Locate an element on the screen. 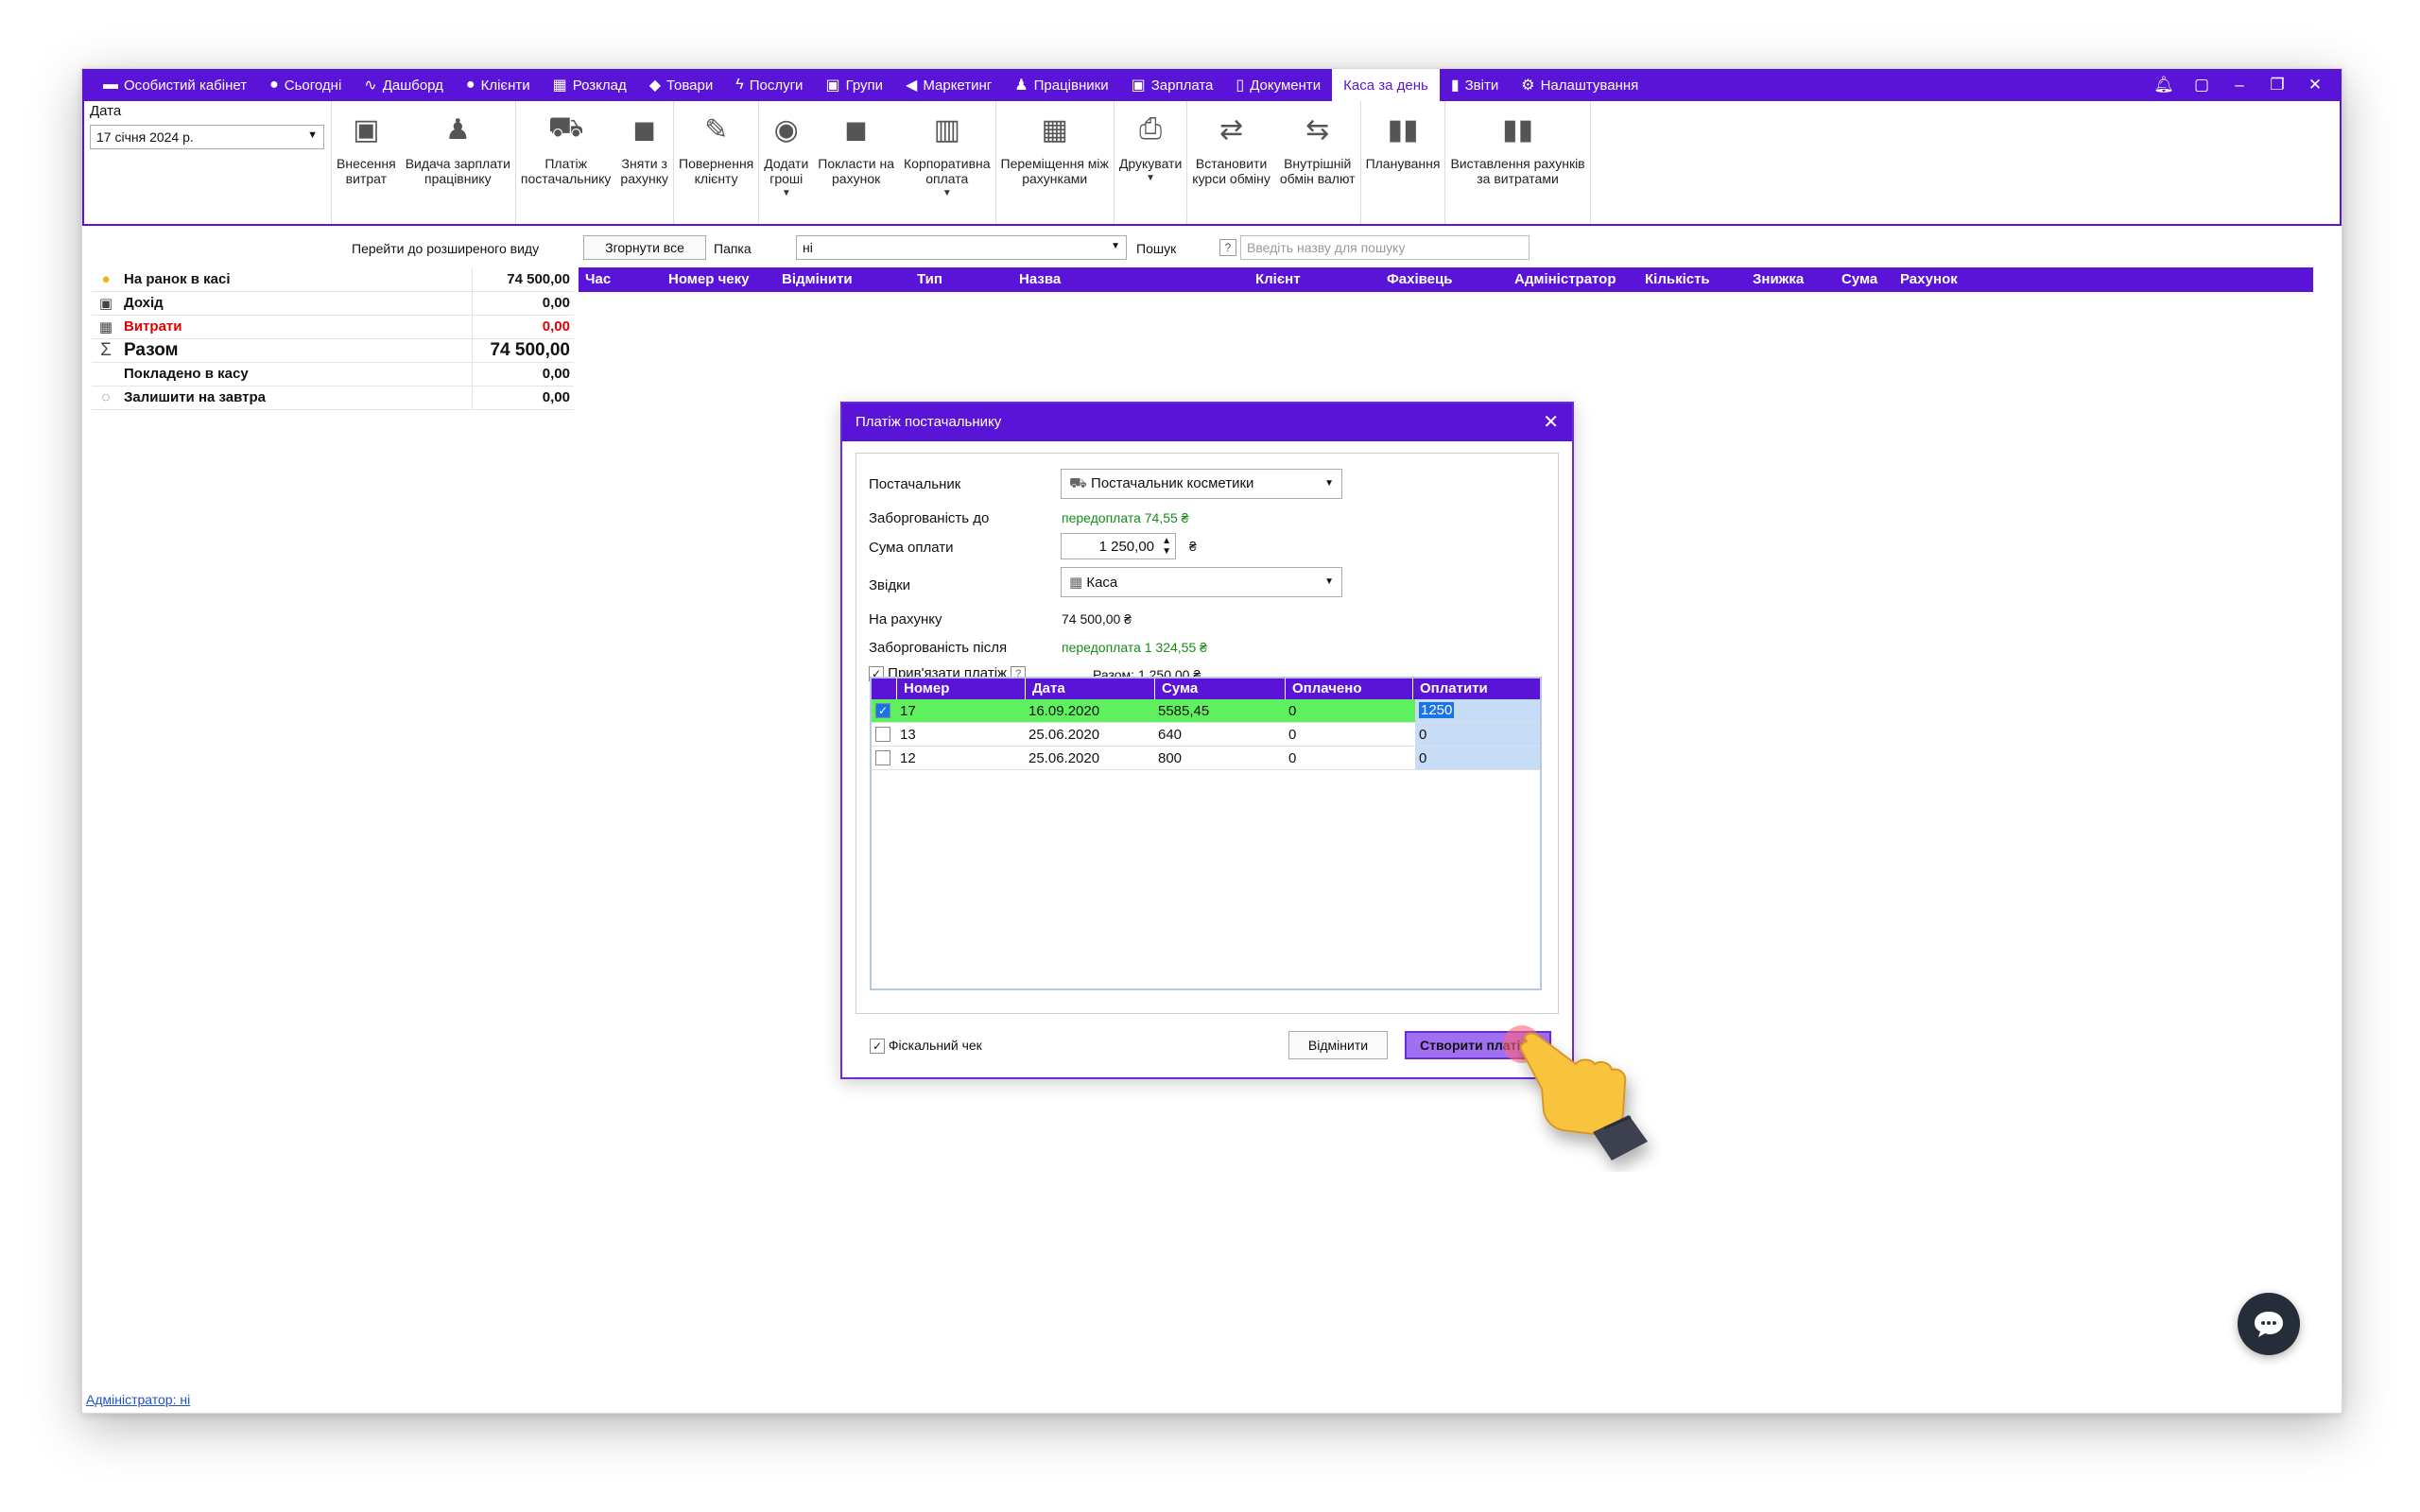  column-header: Час is located at coordinates (598, 279).